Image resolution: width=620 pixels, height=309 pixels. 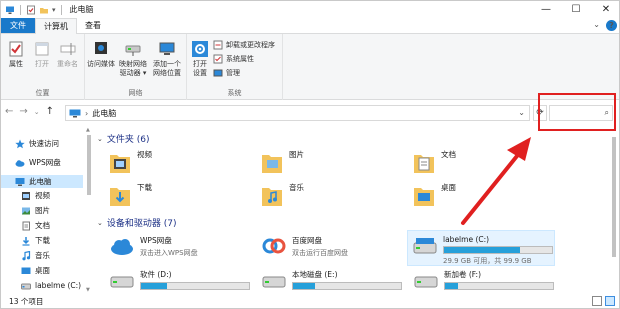 I want to click on back-arrow-icon: ←, so click(x=9, y=111).